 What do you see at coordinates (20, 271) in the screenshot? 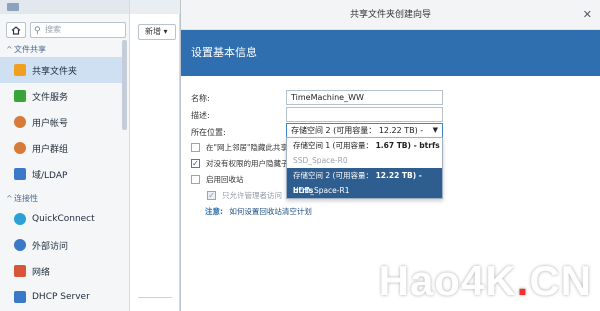
I see `network-icon` at bounding box center [20, 271].